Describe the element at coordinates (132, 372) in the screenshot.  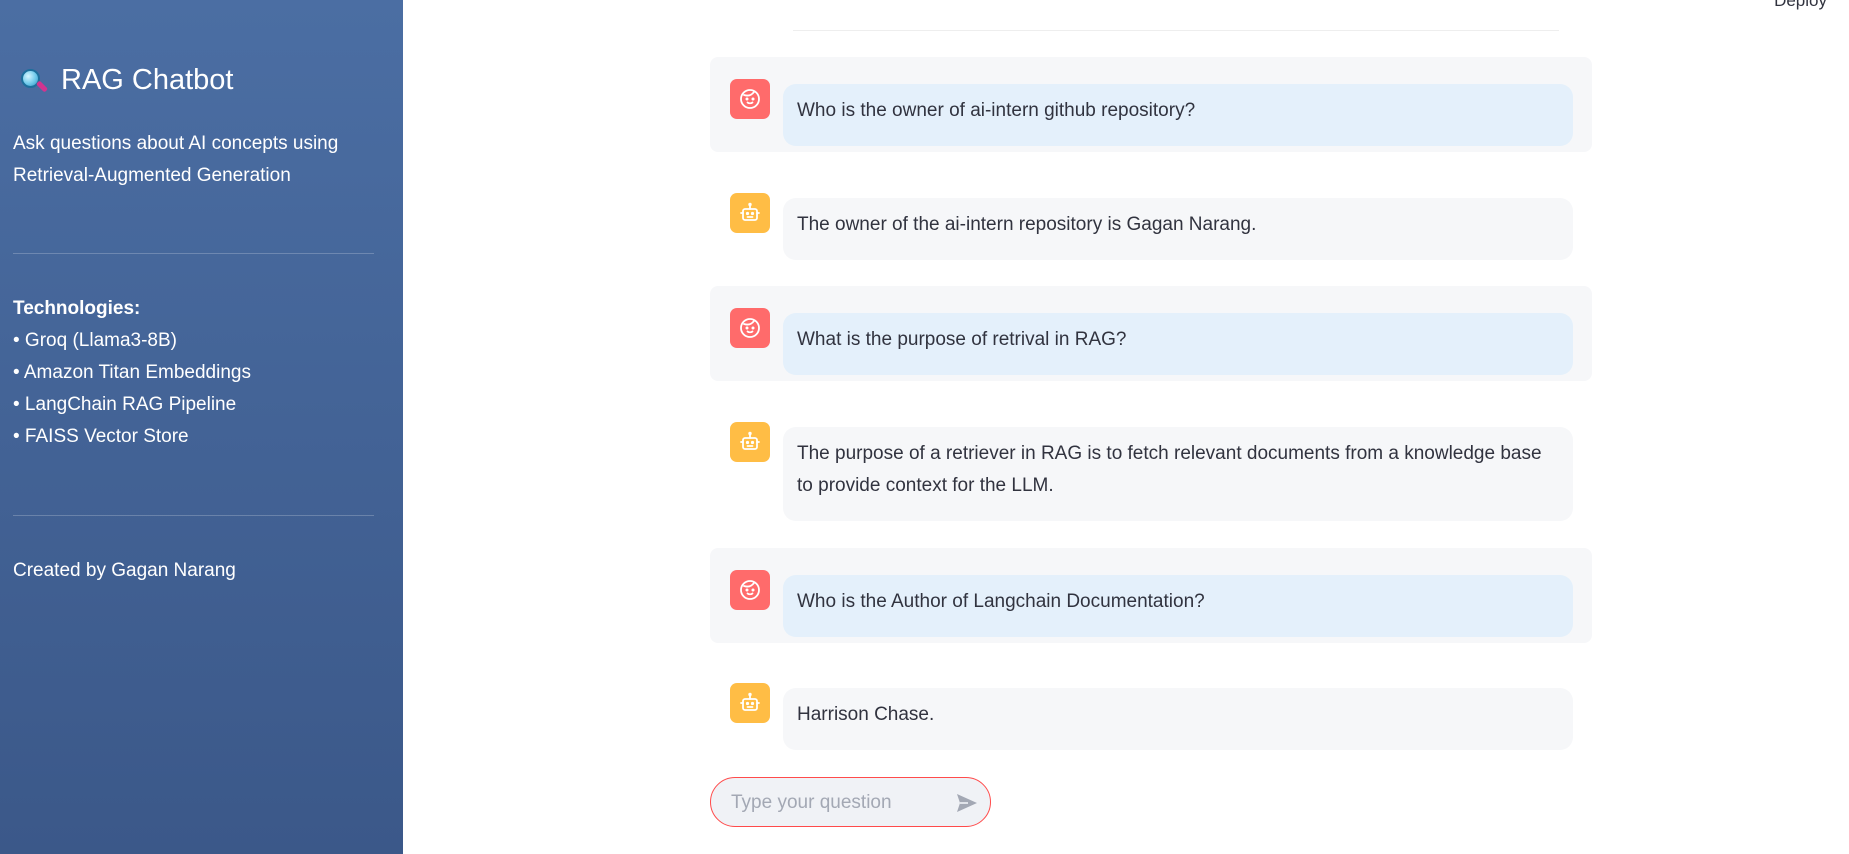
I see `tech-item: • Amazon Titan Embeddings` at that location.